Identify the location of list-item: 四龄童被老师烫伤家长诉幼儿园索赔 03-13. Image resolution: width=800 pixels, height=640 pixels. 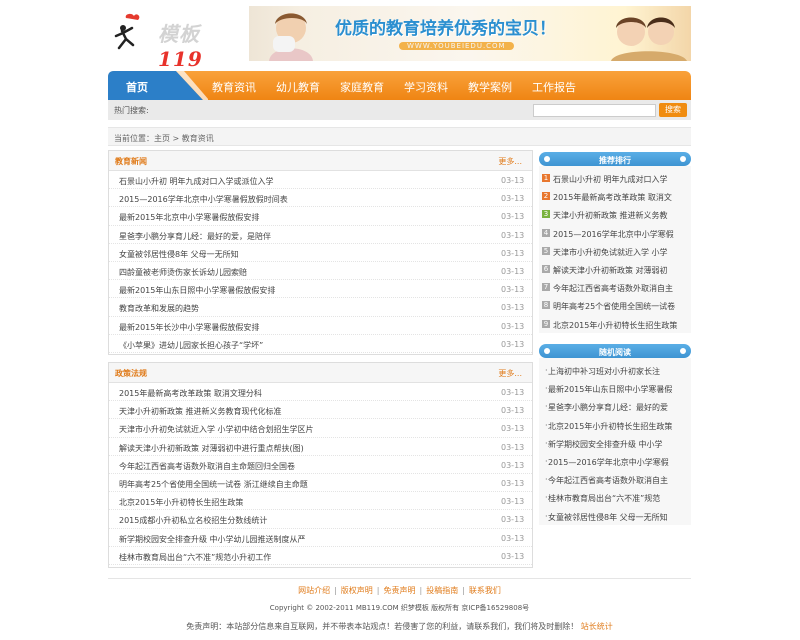
(320, 271).